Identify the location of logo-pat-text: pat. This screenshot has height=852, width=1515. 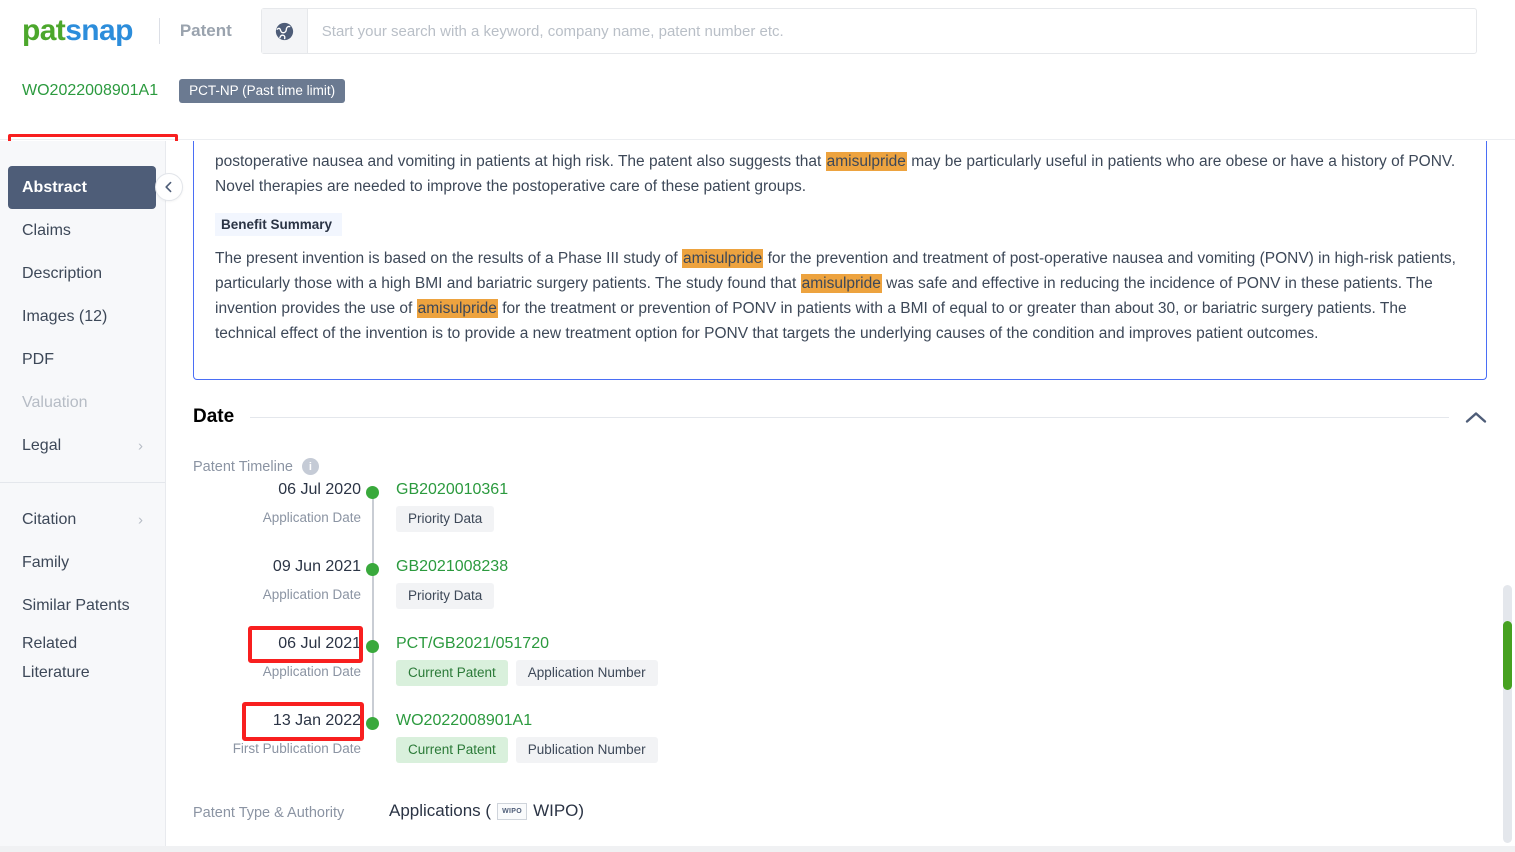
(44, 30).